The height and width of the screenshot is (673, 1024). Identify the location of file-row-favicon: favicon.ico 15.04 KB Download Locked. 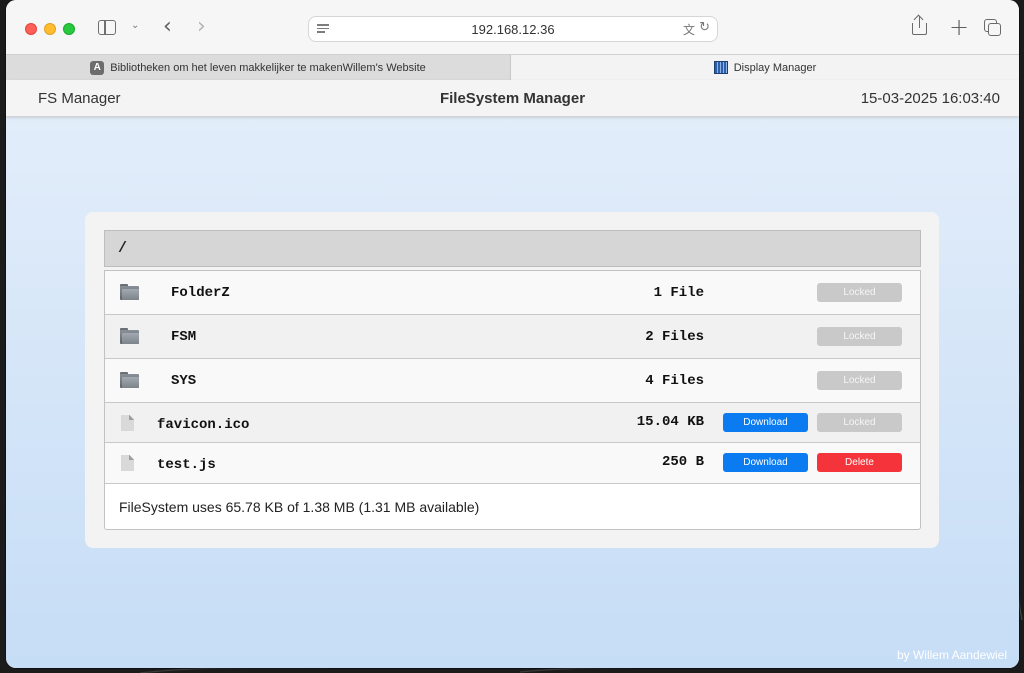
(512, 423).